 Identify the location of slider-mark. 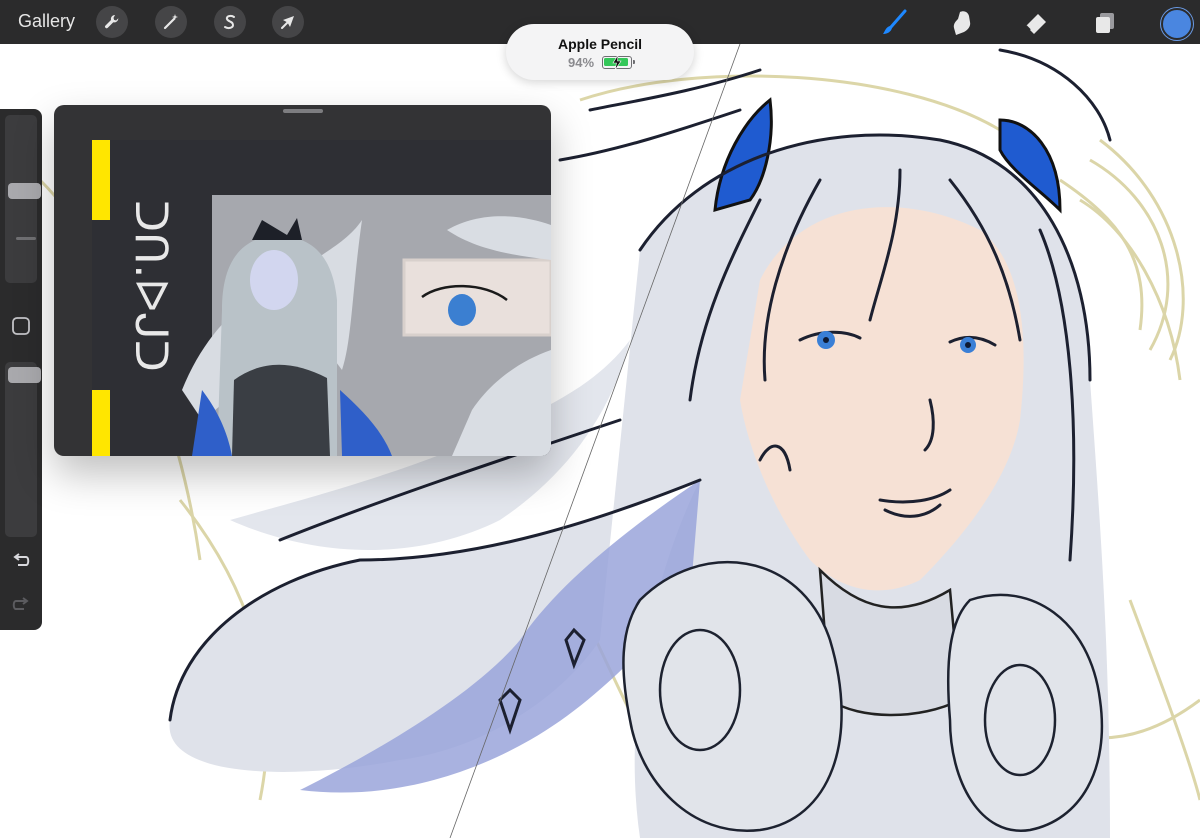
(26, 238).